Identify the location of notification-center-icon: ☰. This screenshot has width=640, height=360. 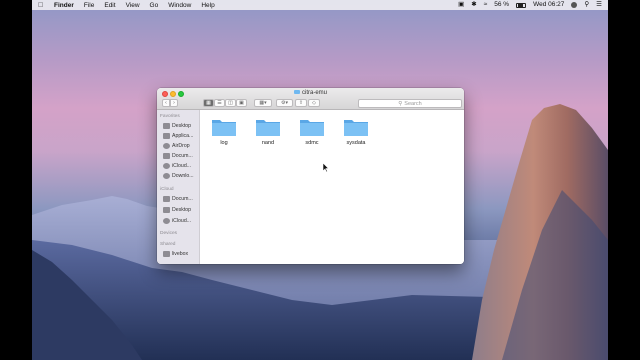
(599, 5).